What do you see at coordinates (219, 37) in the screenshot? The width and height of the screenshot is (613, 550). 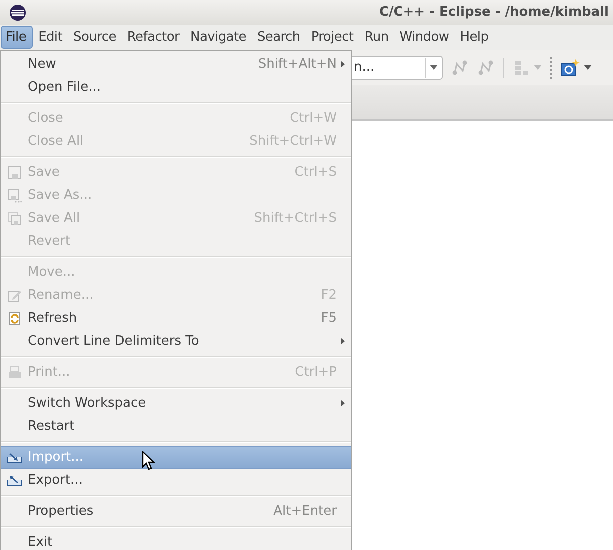 I see `menu-bar-item: Navigate` at bounding box center [219, 37].